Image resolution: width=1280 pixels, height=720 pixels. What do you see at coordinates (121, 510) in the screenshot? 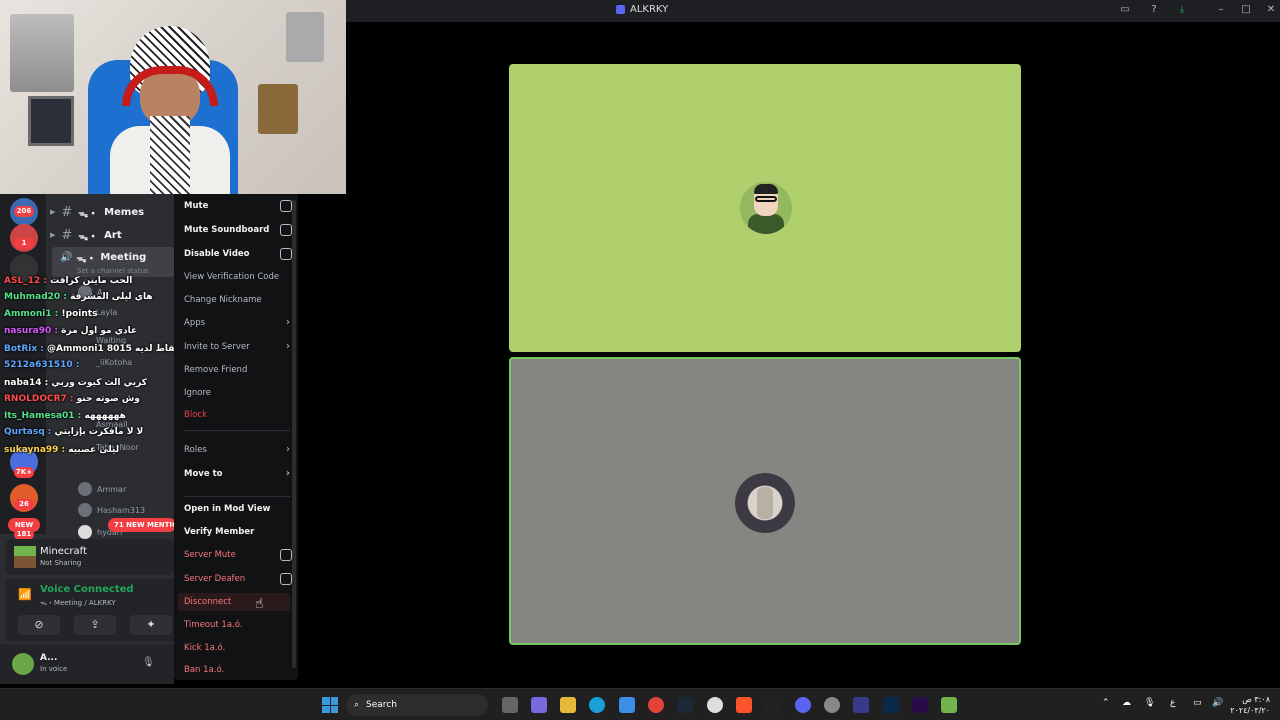
I see `voice-user-name: Hasham313` at bounding box center [121, 510].